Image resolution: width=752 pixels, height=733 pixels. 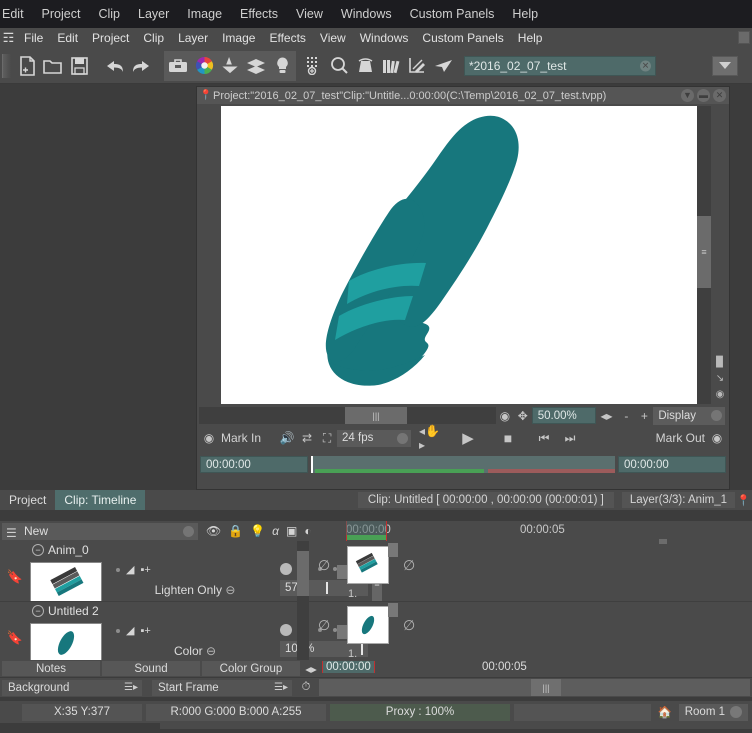 I want to click on fullscreen-icon: ⛶, so click(x=327, y=438).